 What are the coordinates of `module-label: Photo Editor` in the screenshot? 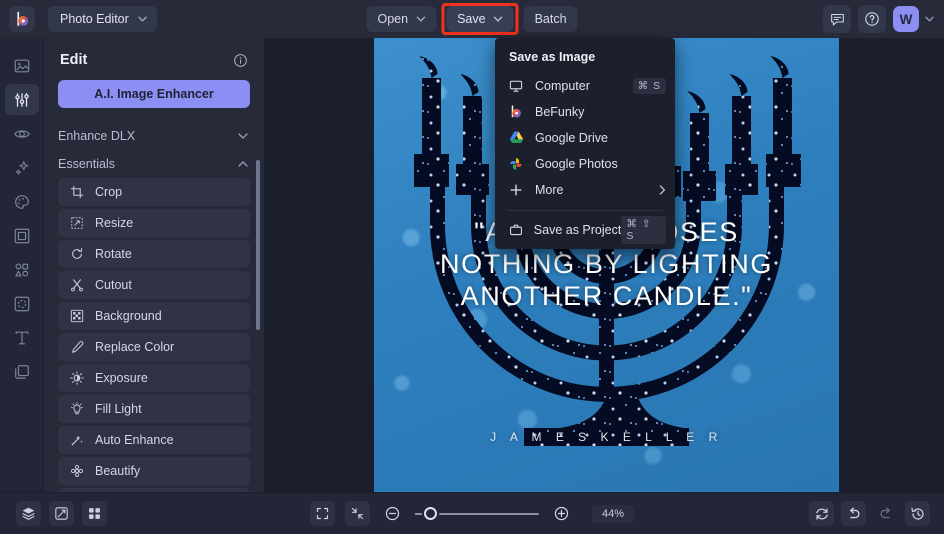 It's located at (94, 19).